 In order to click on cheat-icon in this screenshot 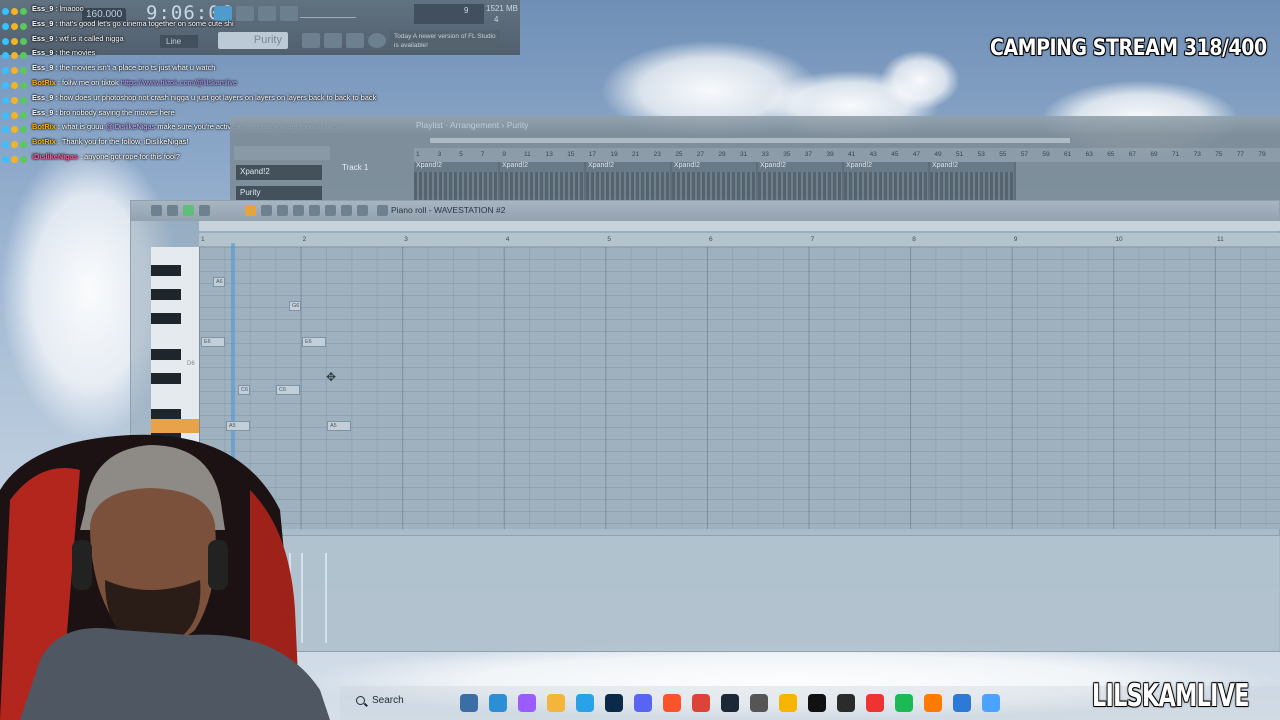, I will do `click(875, 703)`.